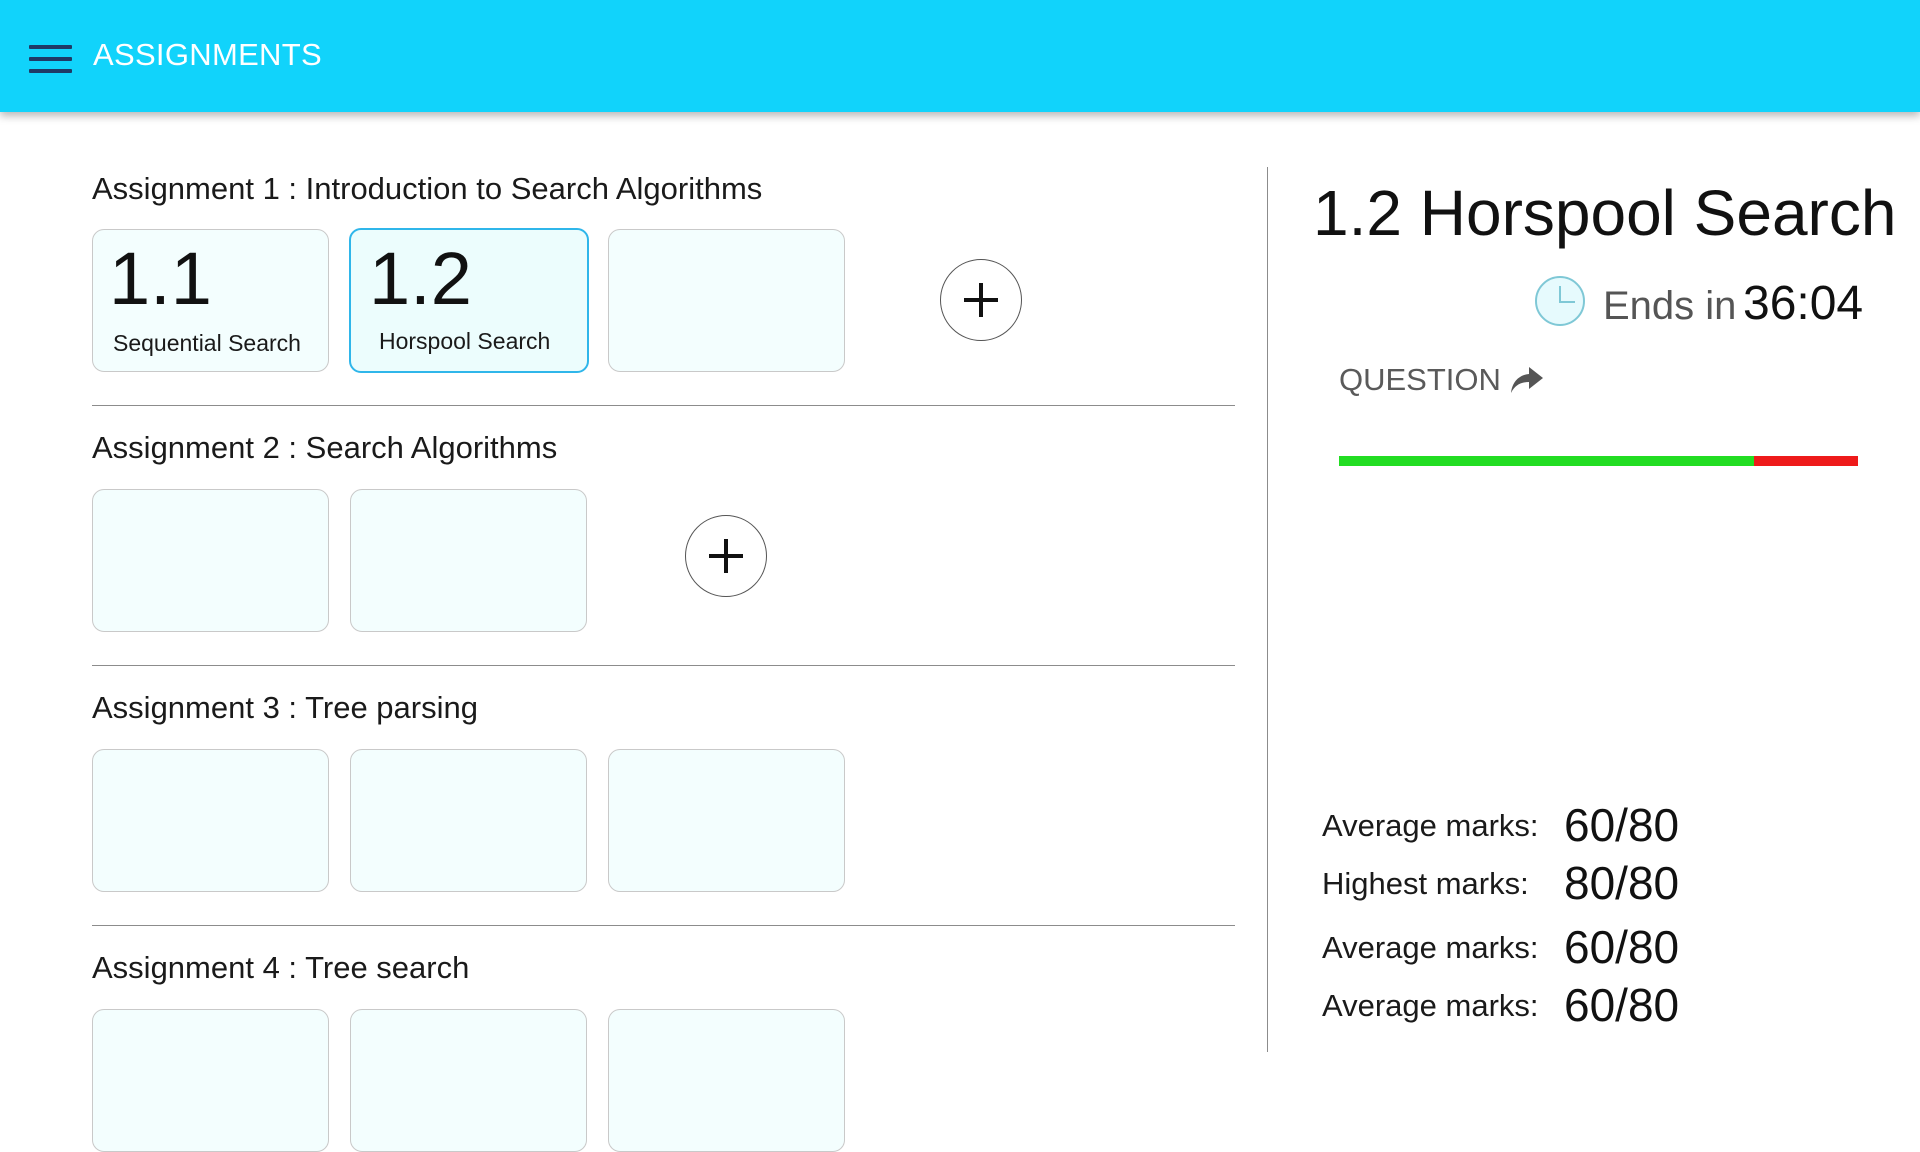 This screenshot has width=1920, height=1152. What do you see at coordinates (465, 341) in the screenshot?
I see `card-label: Horspool Search` at bounding box center [465, 341].